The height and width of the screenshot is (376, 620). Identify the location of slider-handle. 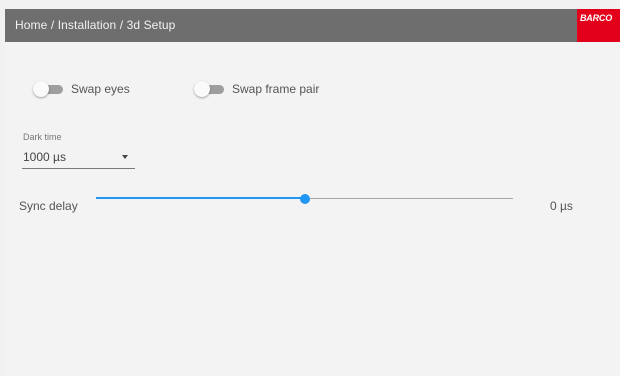
(304, 199).